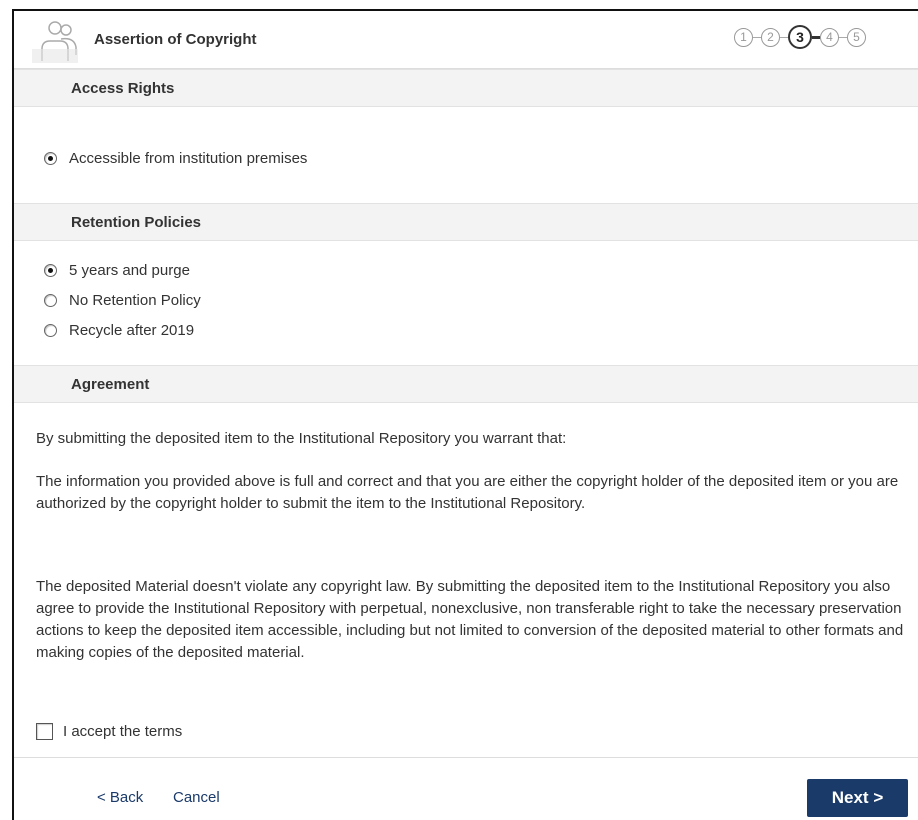 This screenshot has height=820, width=918. What do you see at coordinates (136, 222) in the screenshot?
I see `section-heading: Retention Policies` at bounding box center [136, 222].